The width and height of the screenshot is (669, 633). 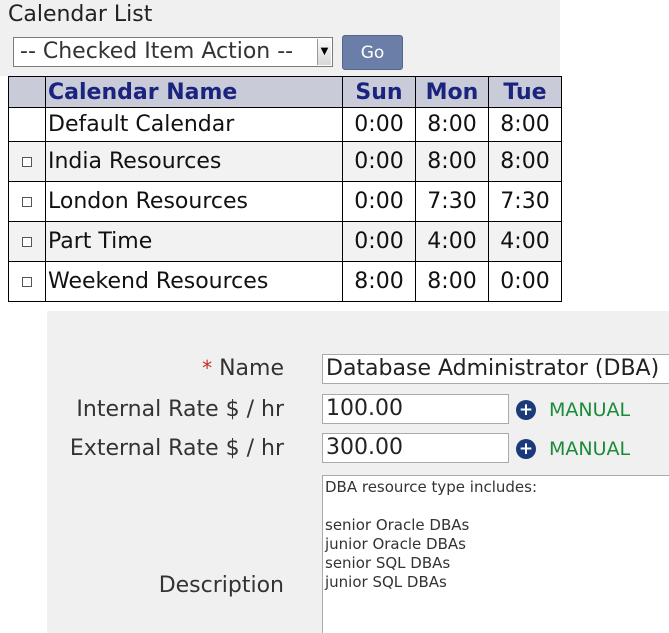 What do you see at coordinates (525, 281) in the screenshot?
I see `tue-hours-cell: 0:00` at bounding box center [525, 281].